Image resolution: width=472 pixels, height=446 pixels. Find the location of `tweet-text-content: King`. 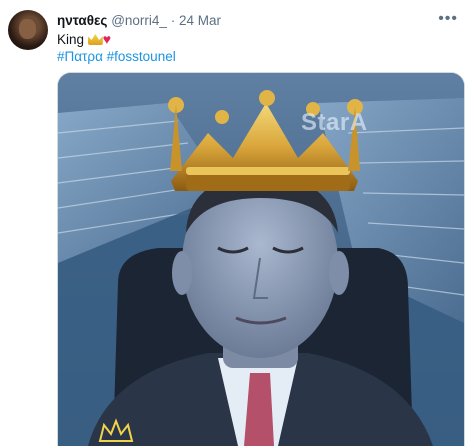

tweet-text-content: King is located at coordinates (71, 39).